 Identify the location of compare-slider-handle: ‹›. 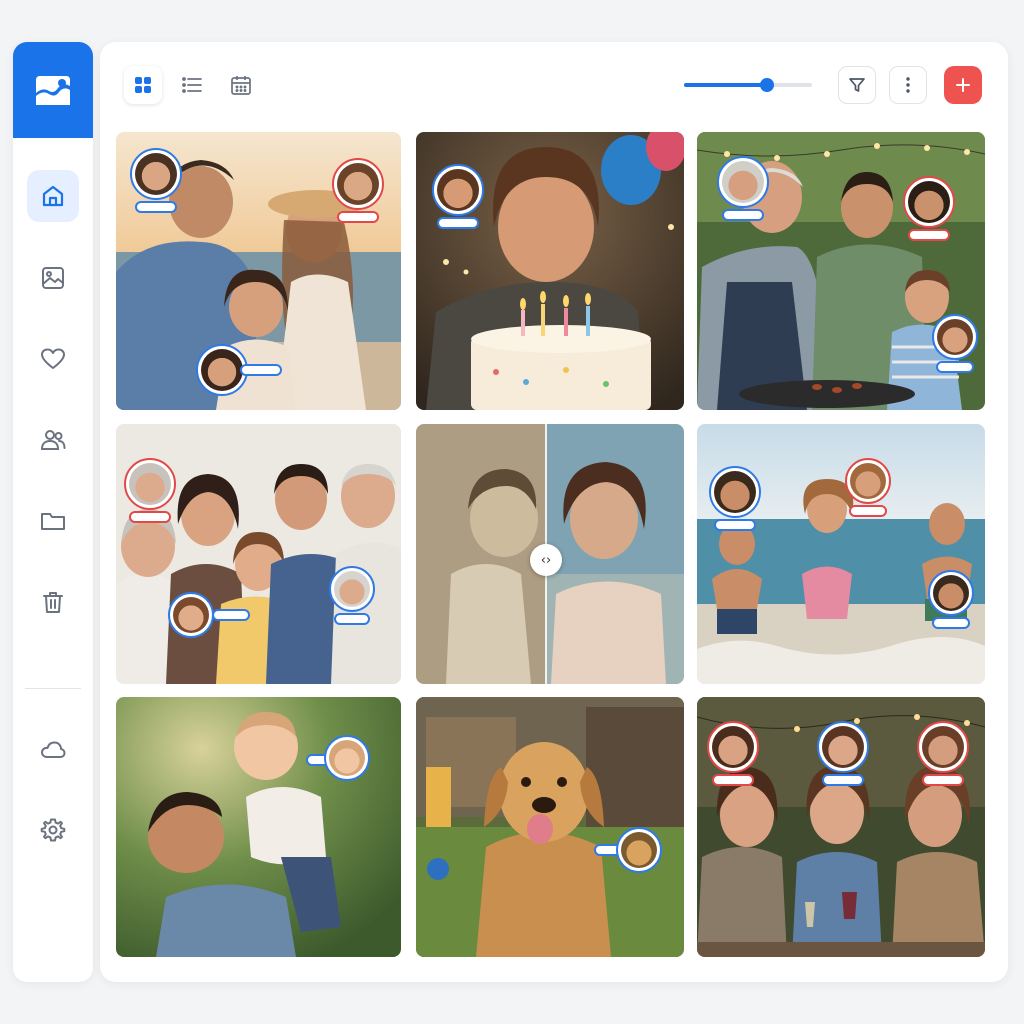
(546, 560).